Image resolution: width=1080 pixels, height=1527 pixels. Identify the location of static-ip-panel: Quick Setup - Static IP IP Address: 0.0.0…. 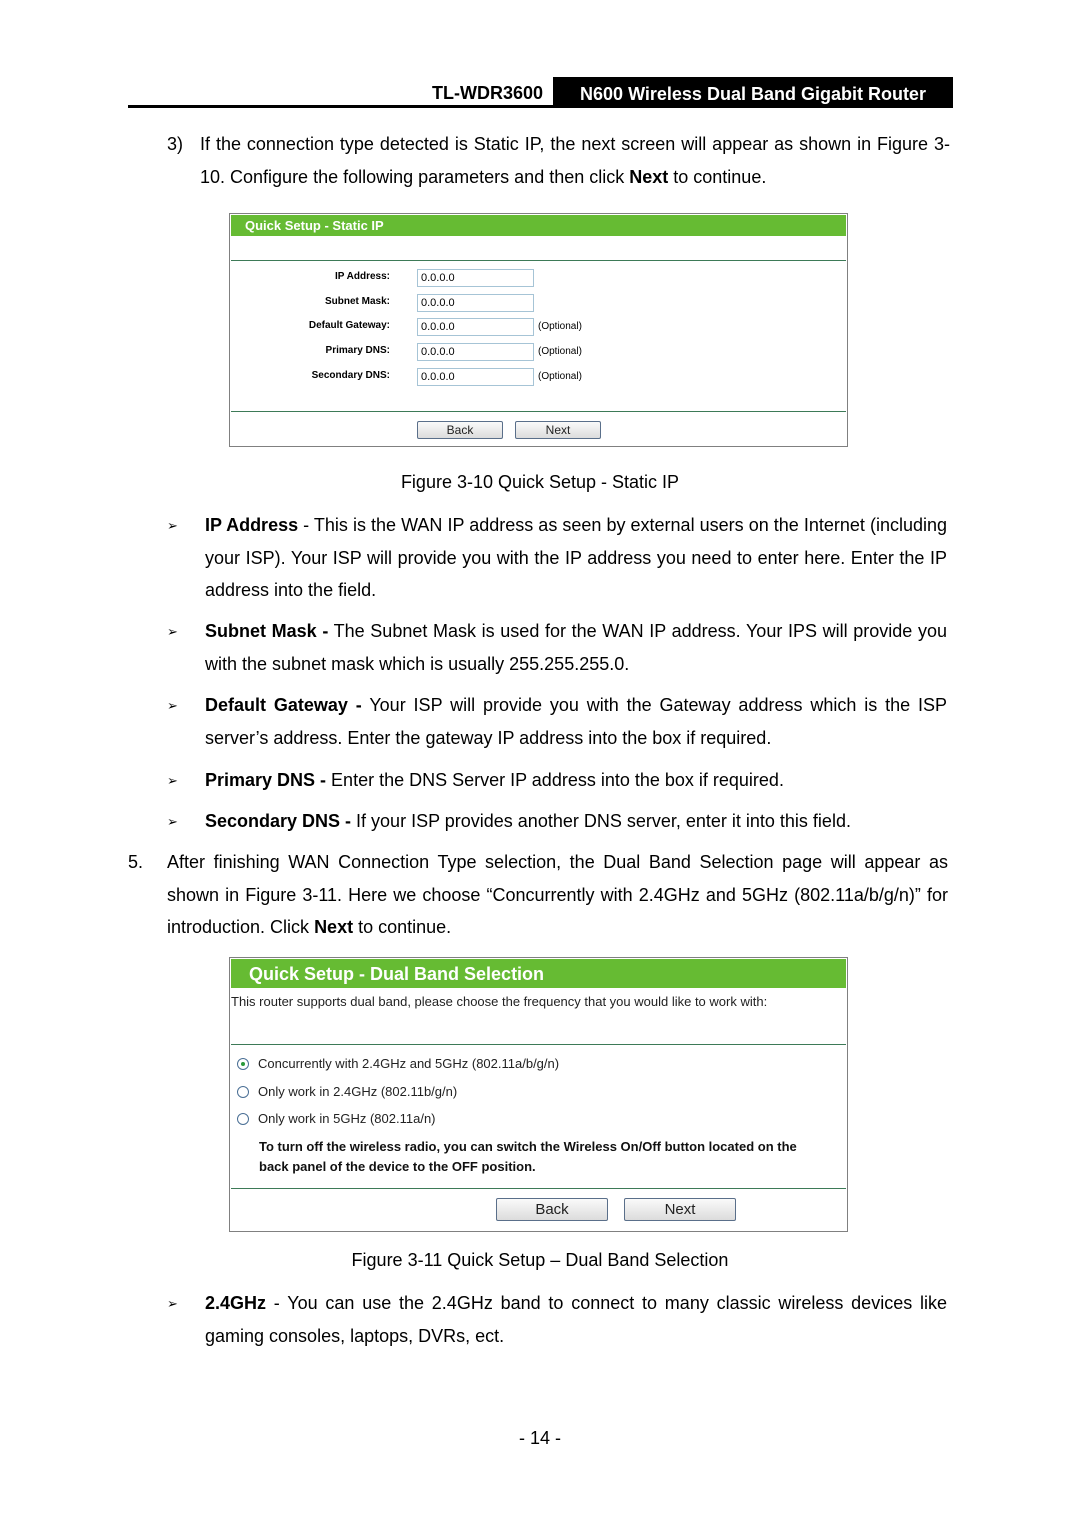
(538, 330).